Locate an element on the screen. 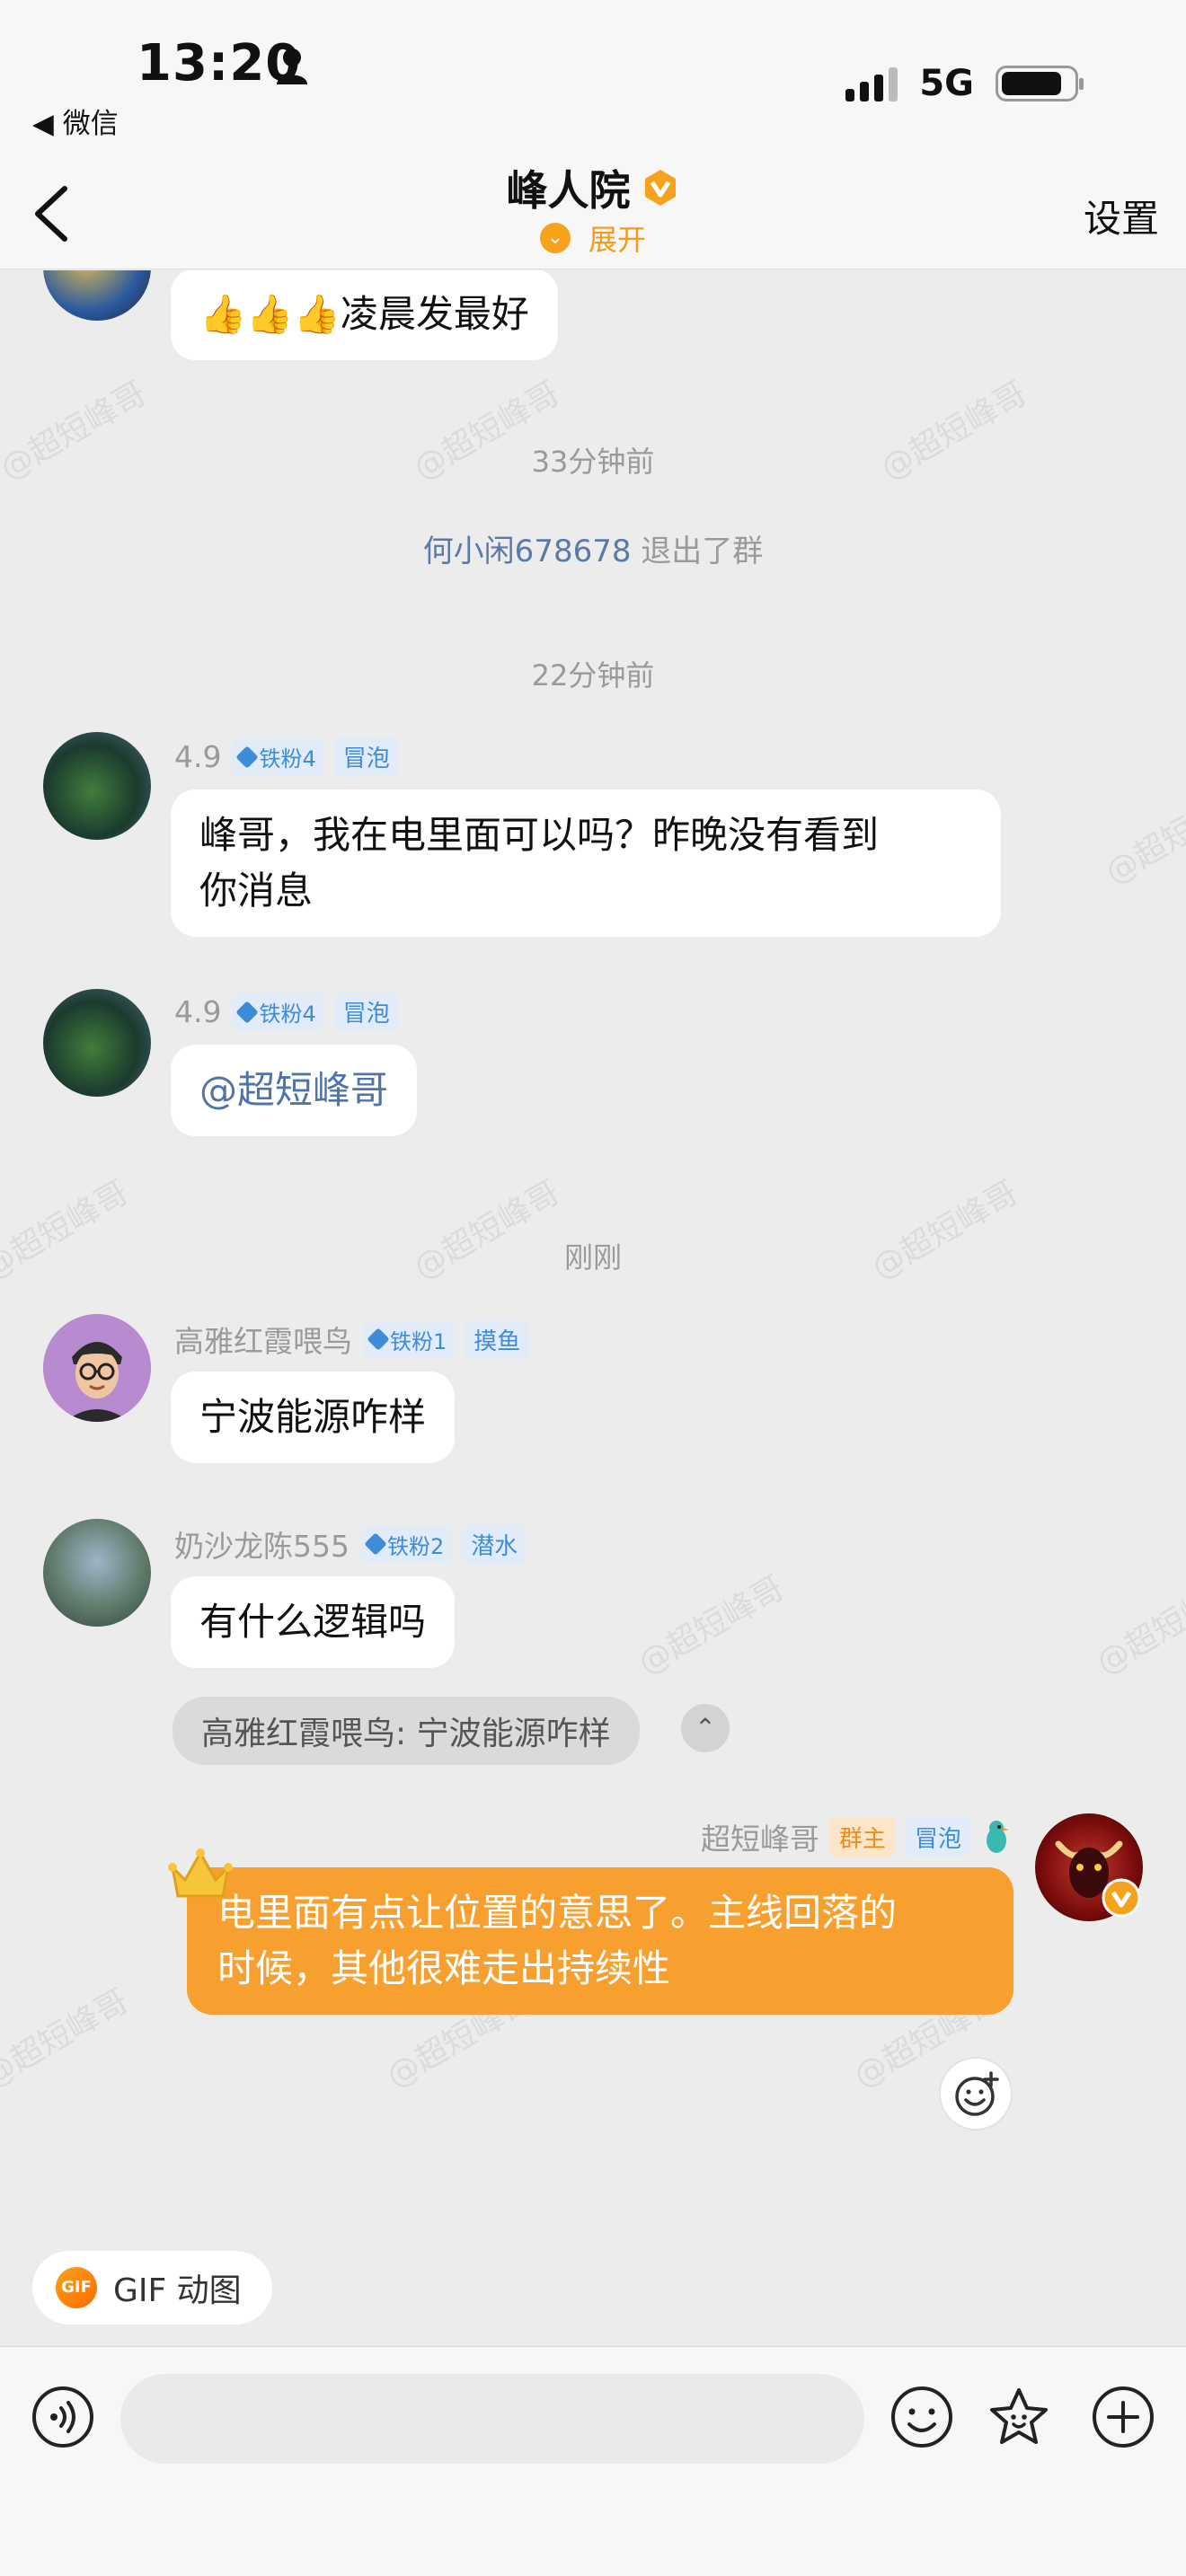 This screenshot has width=1186, height=2576. quoted-message: 高雅红霞喂鸟: 宁波能源咋样 is located at coordinates (406, 1731).